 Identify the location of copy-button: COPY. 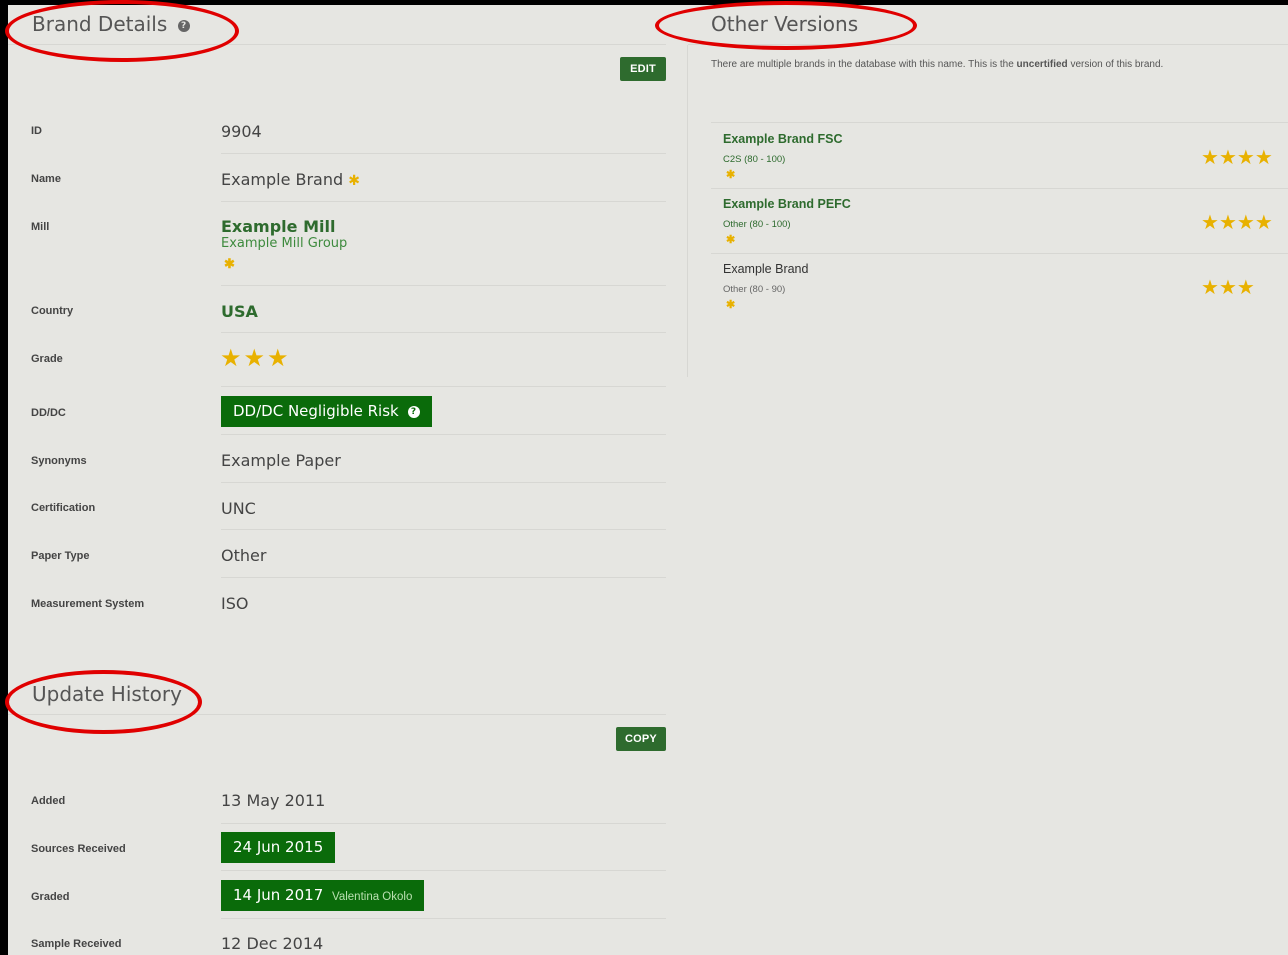
(641, 739).